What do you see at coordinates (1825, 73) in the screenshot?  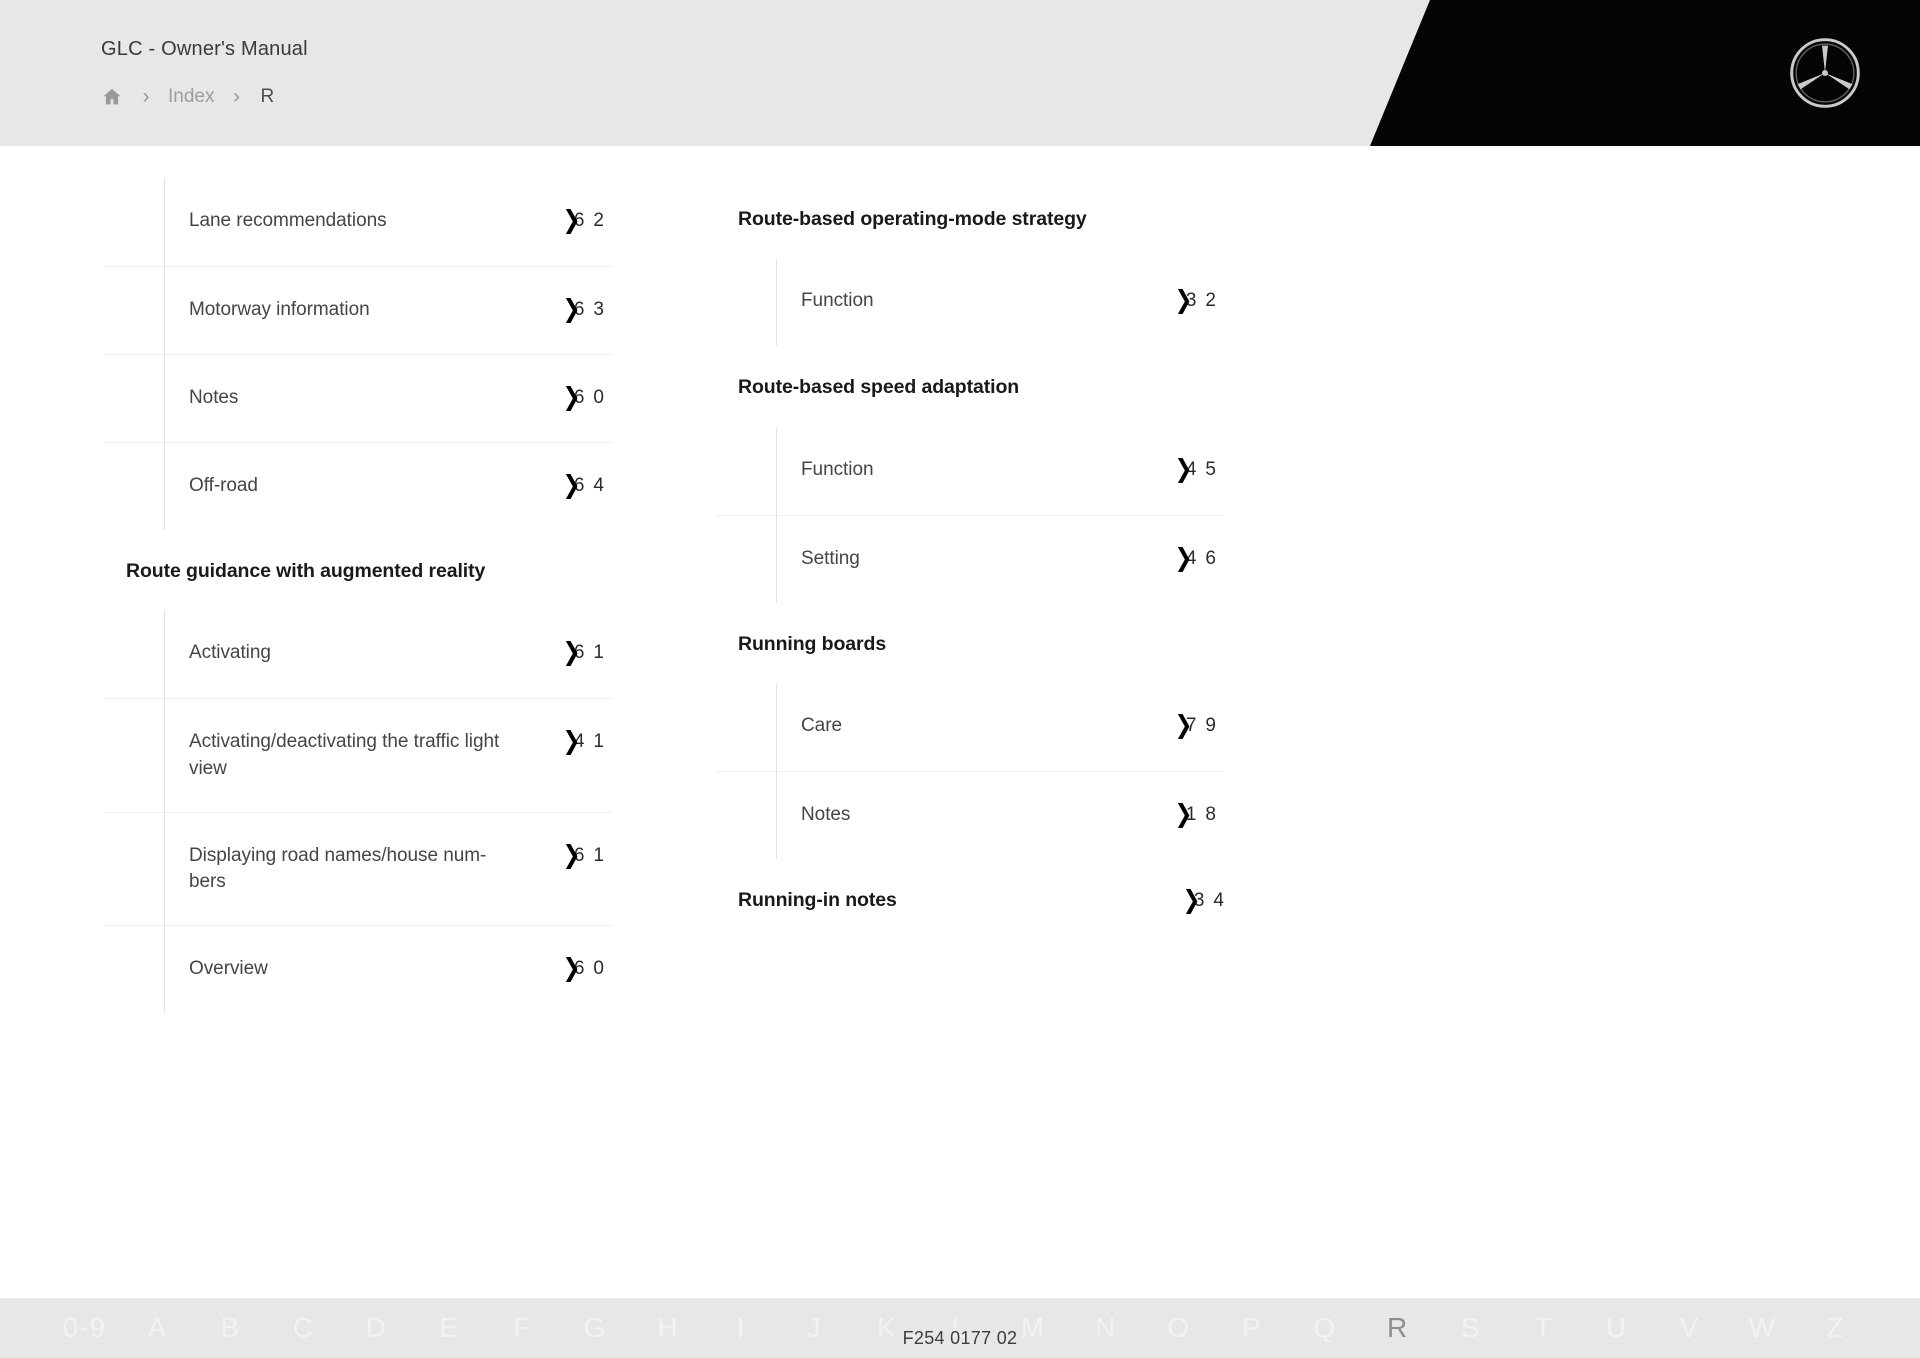 I see `mercedes-benz-star-icon` at bounding box center [1825, 73].